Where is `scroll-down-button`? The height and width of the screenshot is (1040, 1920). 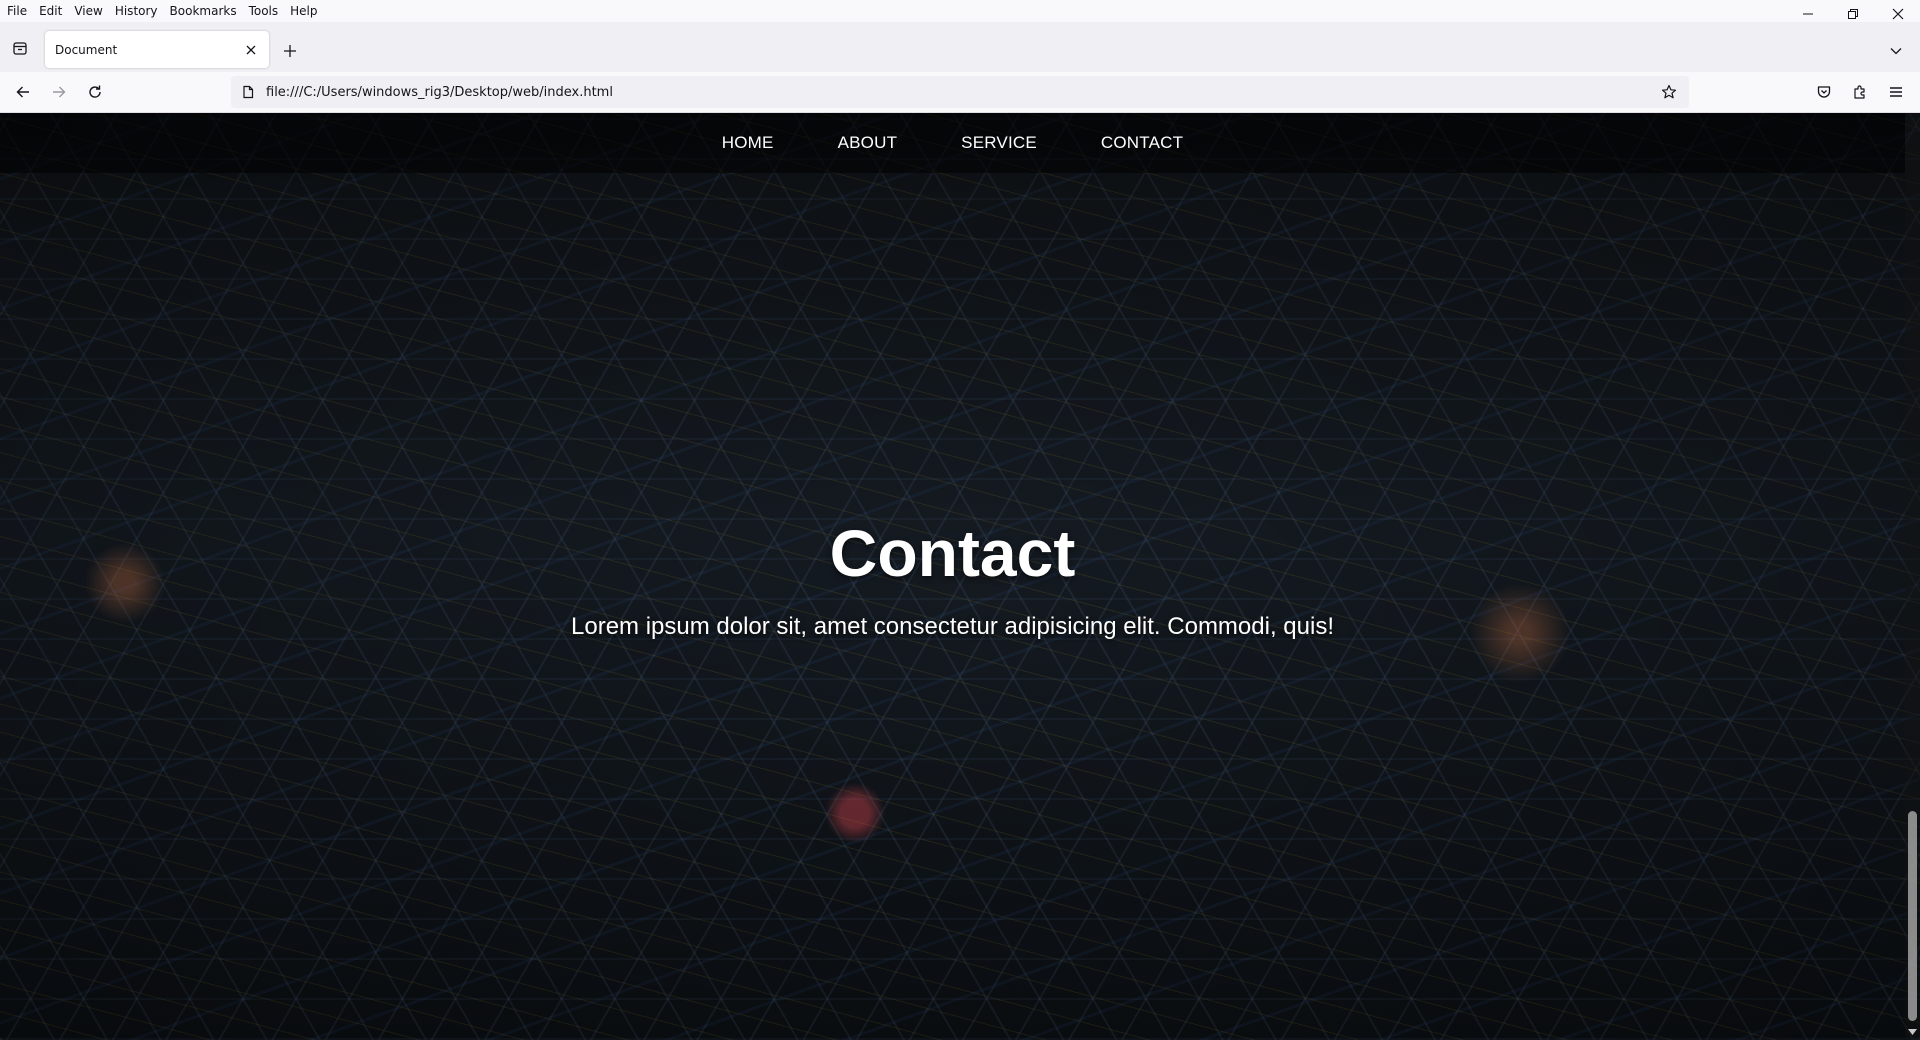
scroll-down-button is located at coordinates (1912, 1032).